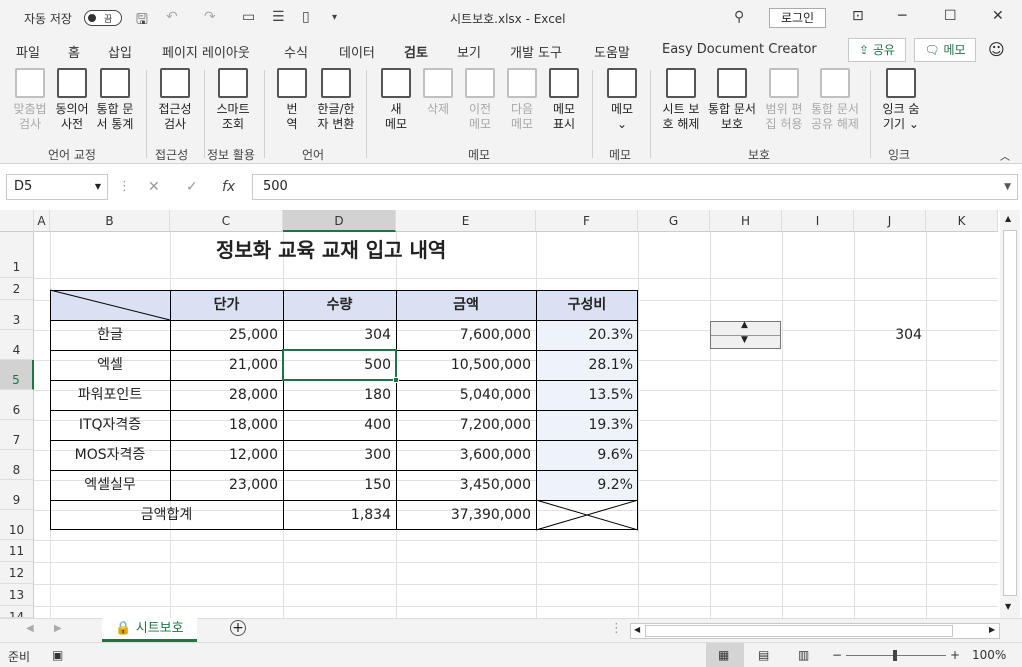 This screenshot has height=667, width=1022. I want to click on zoom-in-icon: +, so click(955, 655).